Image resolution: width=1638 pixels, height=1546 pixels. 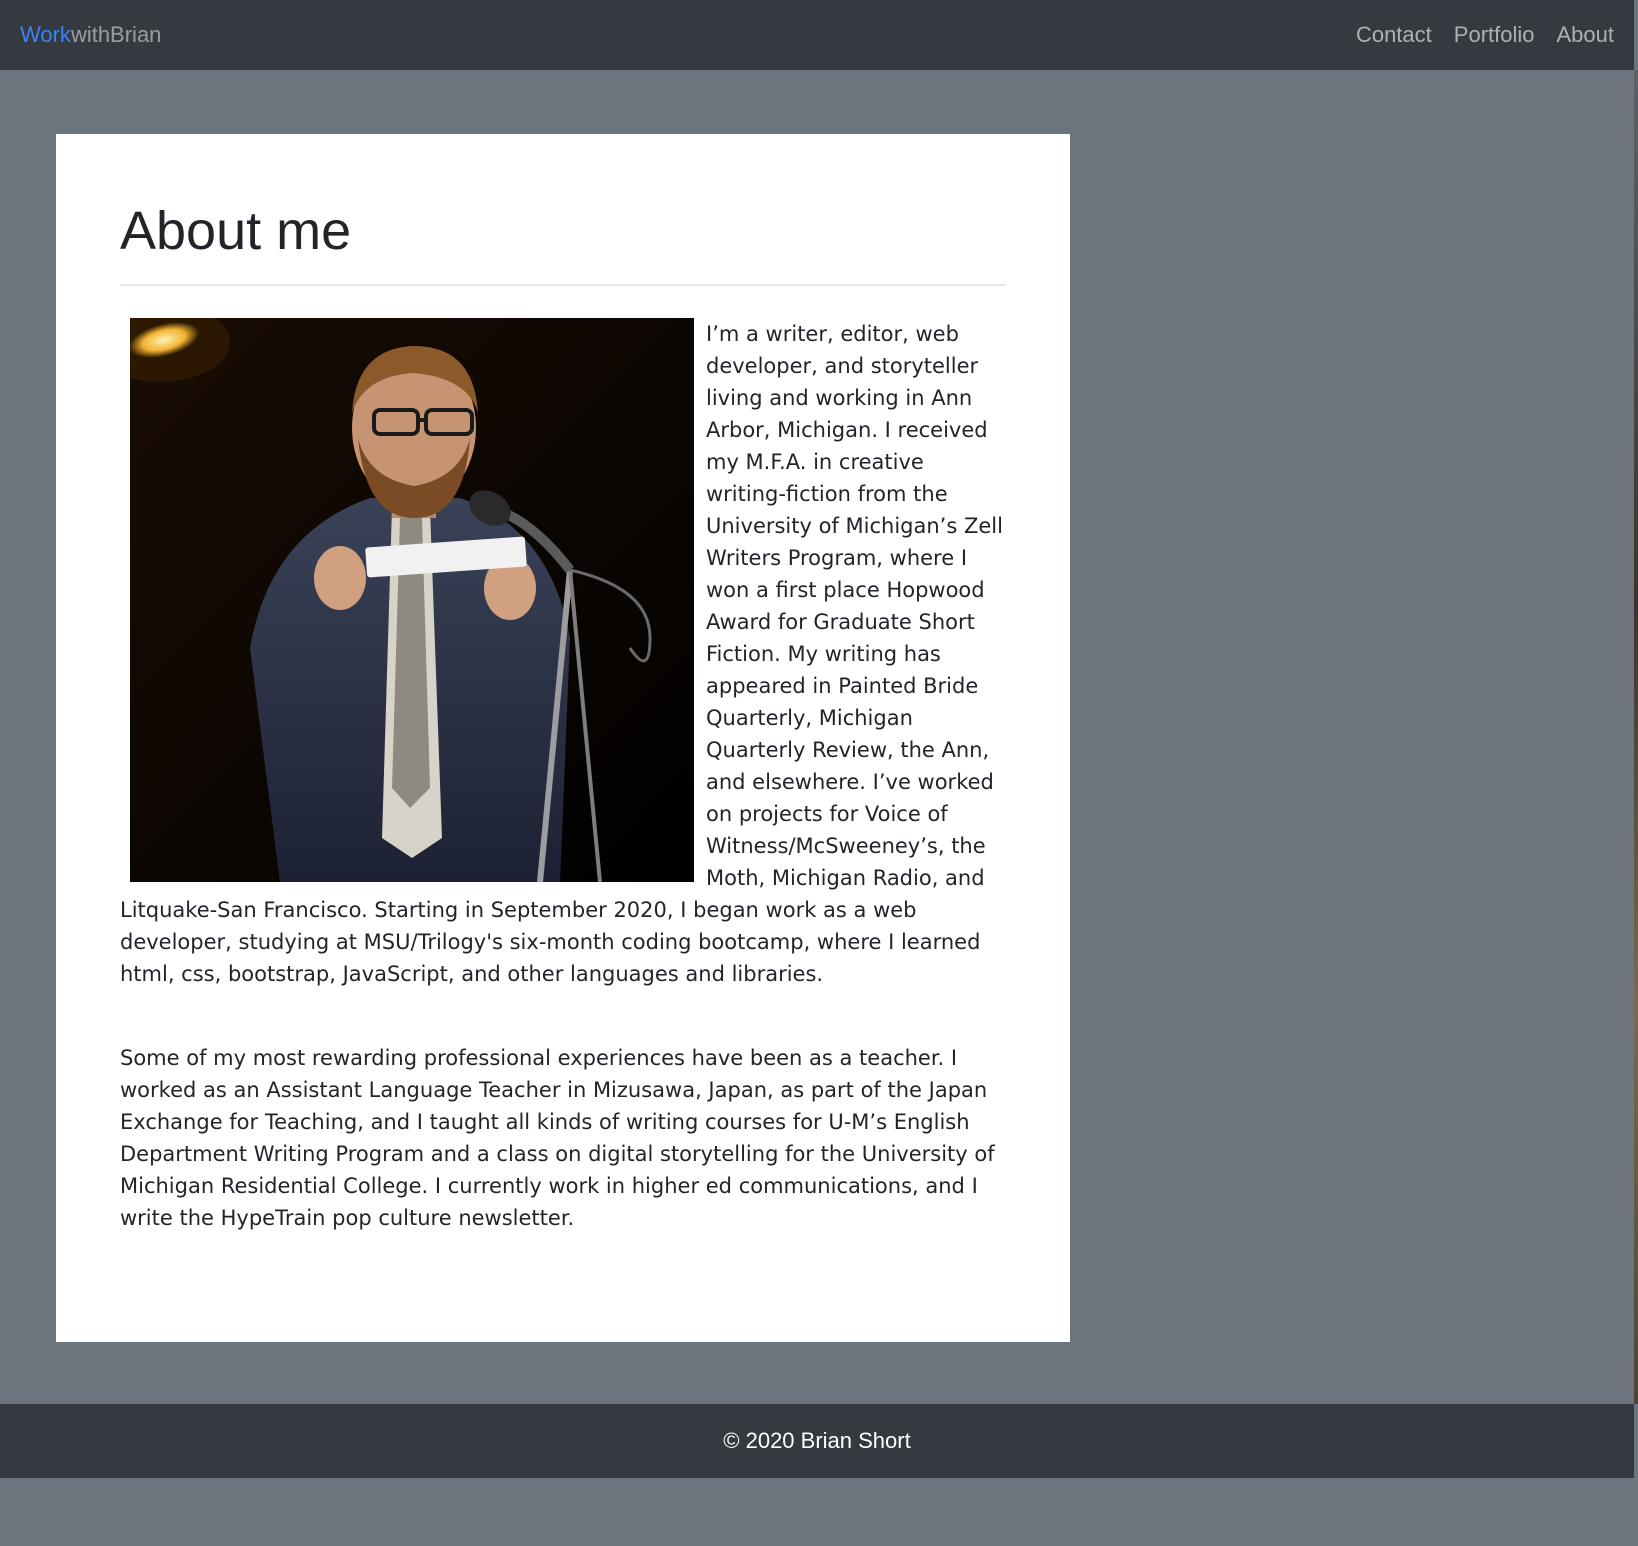 I want to click on nav-link-portfolio: Portfolio, so click(x=1494, y=35).